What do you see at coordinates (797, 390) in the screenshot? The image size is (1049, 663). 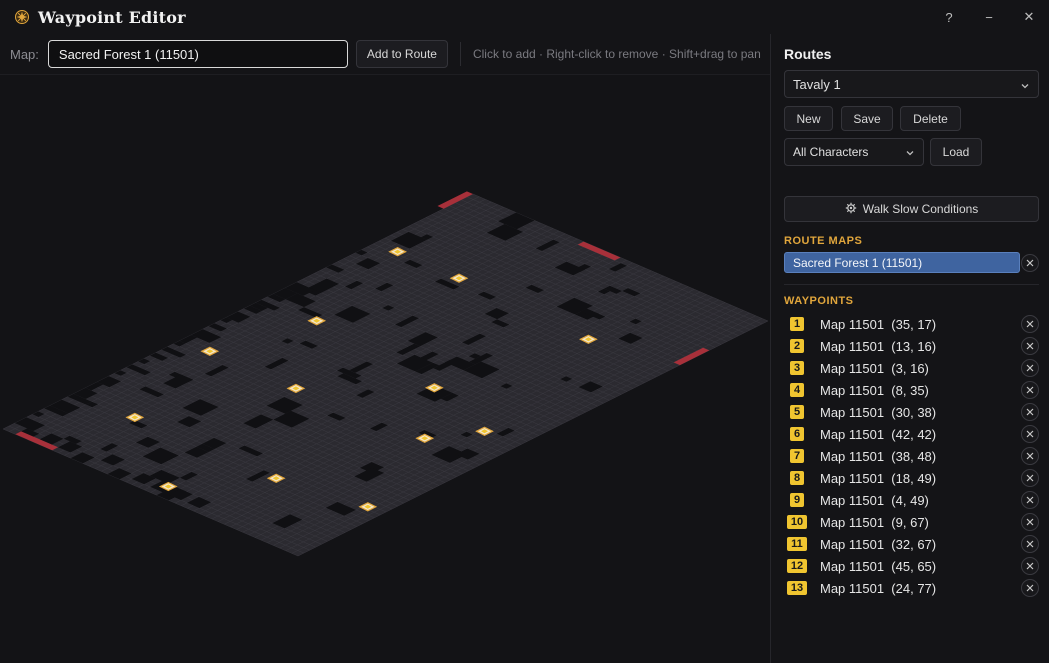 I see `waypoint-number-badge: 4` at bounding box center [797, 390].